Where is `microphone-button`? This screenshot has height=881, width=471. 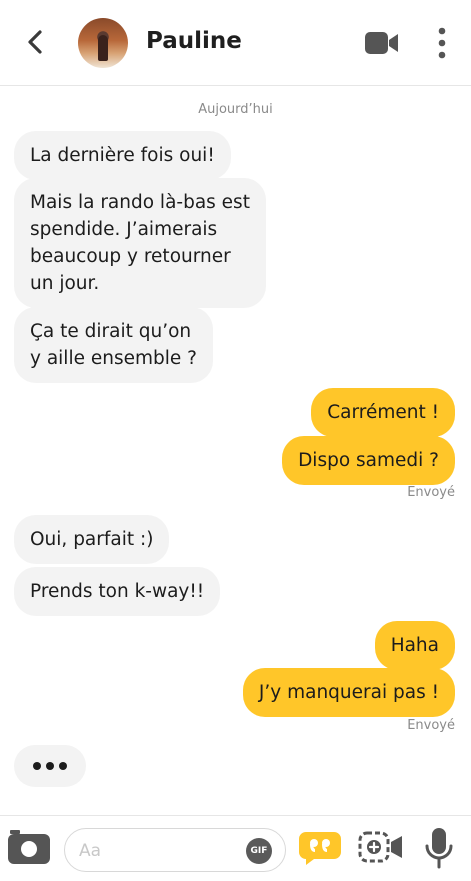 microphone-button is located at coordinates (439, 848).